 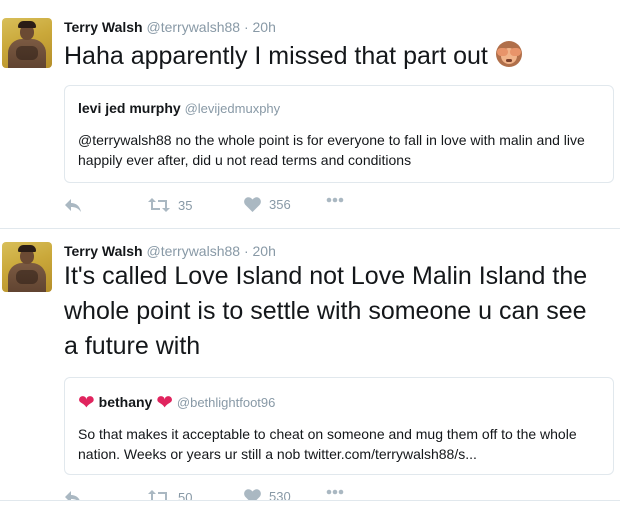 What do you see at coordinates (280, 204) in the screenshot?
I see `like-count: 356` at bounding box center [280, 204].